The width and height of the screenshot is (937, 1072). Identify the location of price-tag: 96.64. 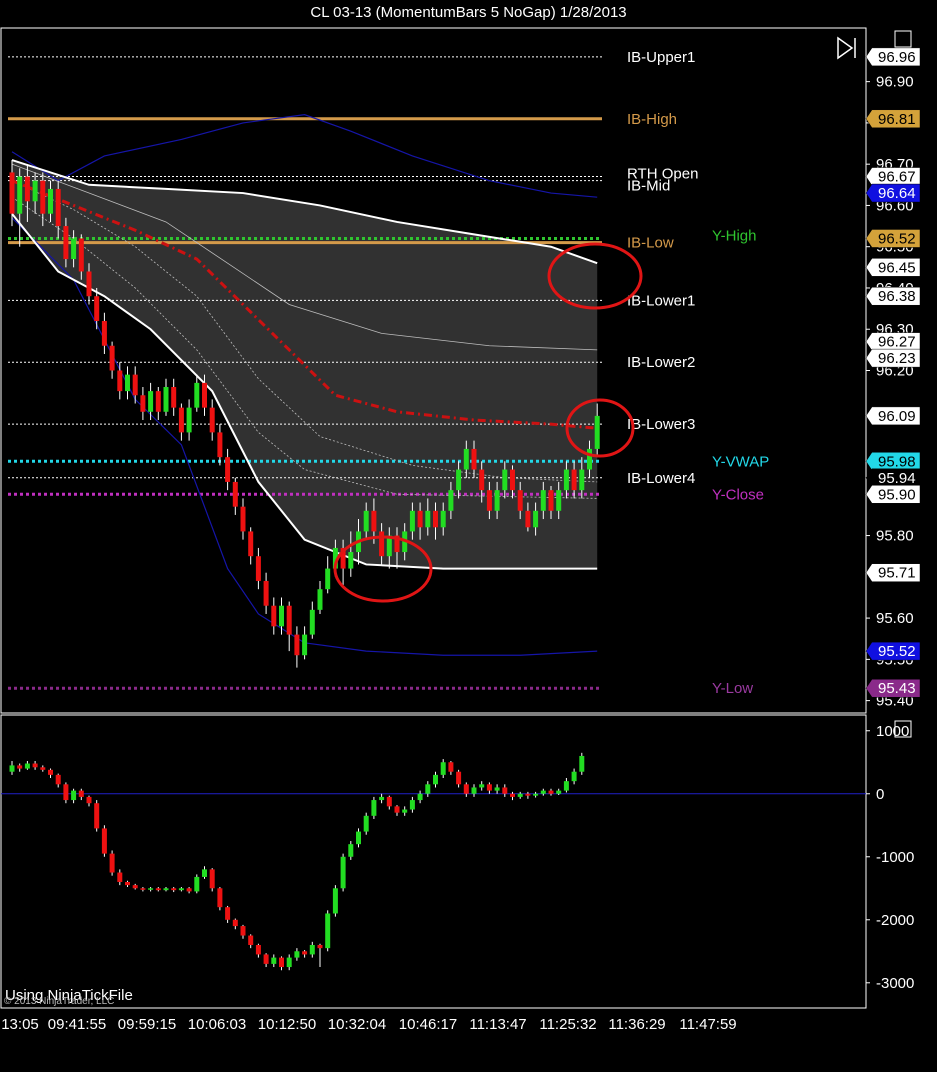
(893, 193).